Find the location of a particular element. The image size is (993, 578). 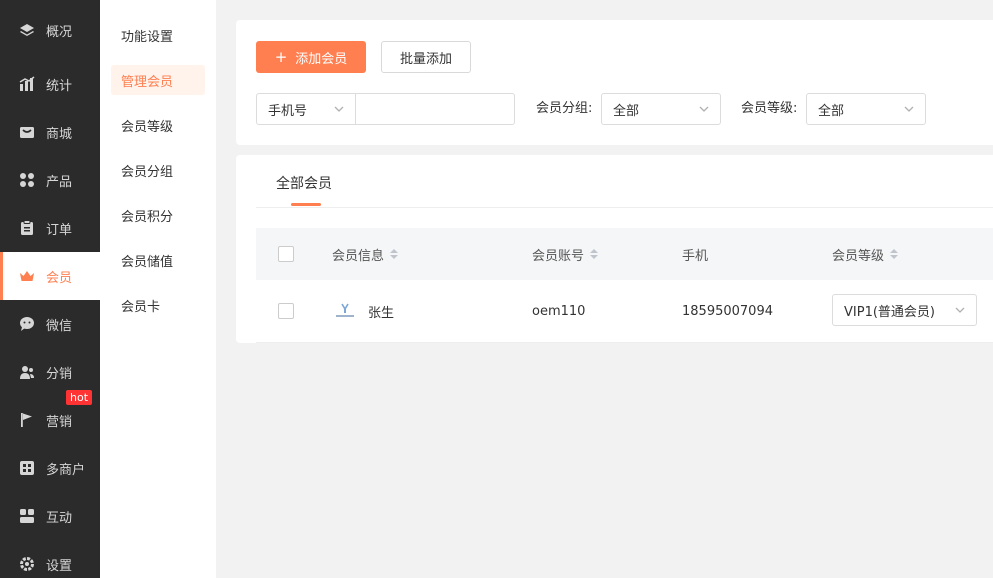

row-checkbox is located at coordinates (286, 311).